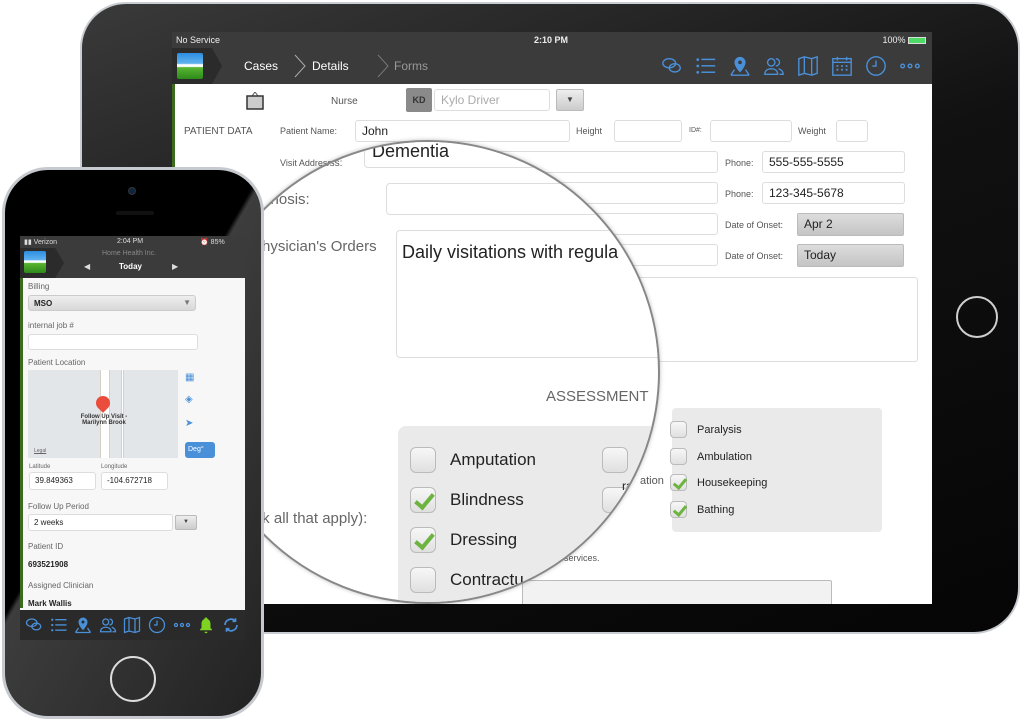 The height and width of the screenshot is (719, 1024). Describe the element at coordinates (217, 242) in the screenshot. I see `battery-label: 85%` at that location.